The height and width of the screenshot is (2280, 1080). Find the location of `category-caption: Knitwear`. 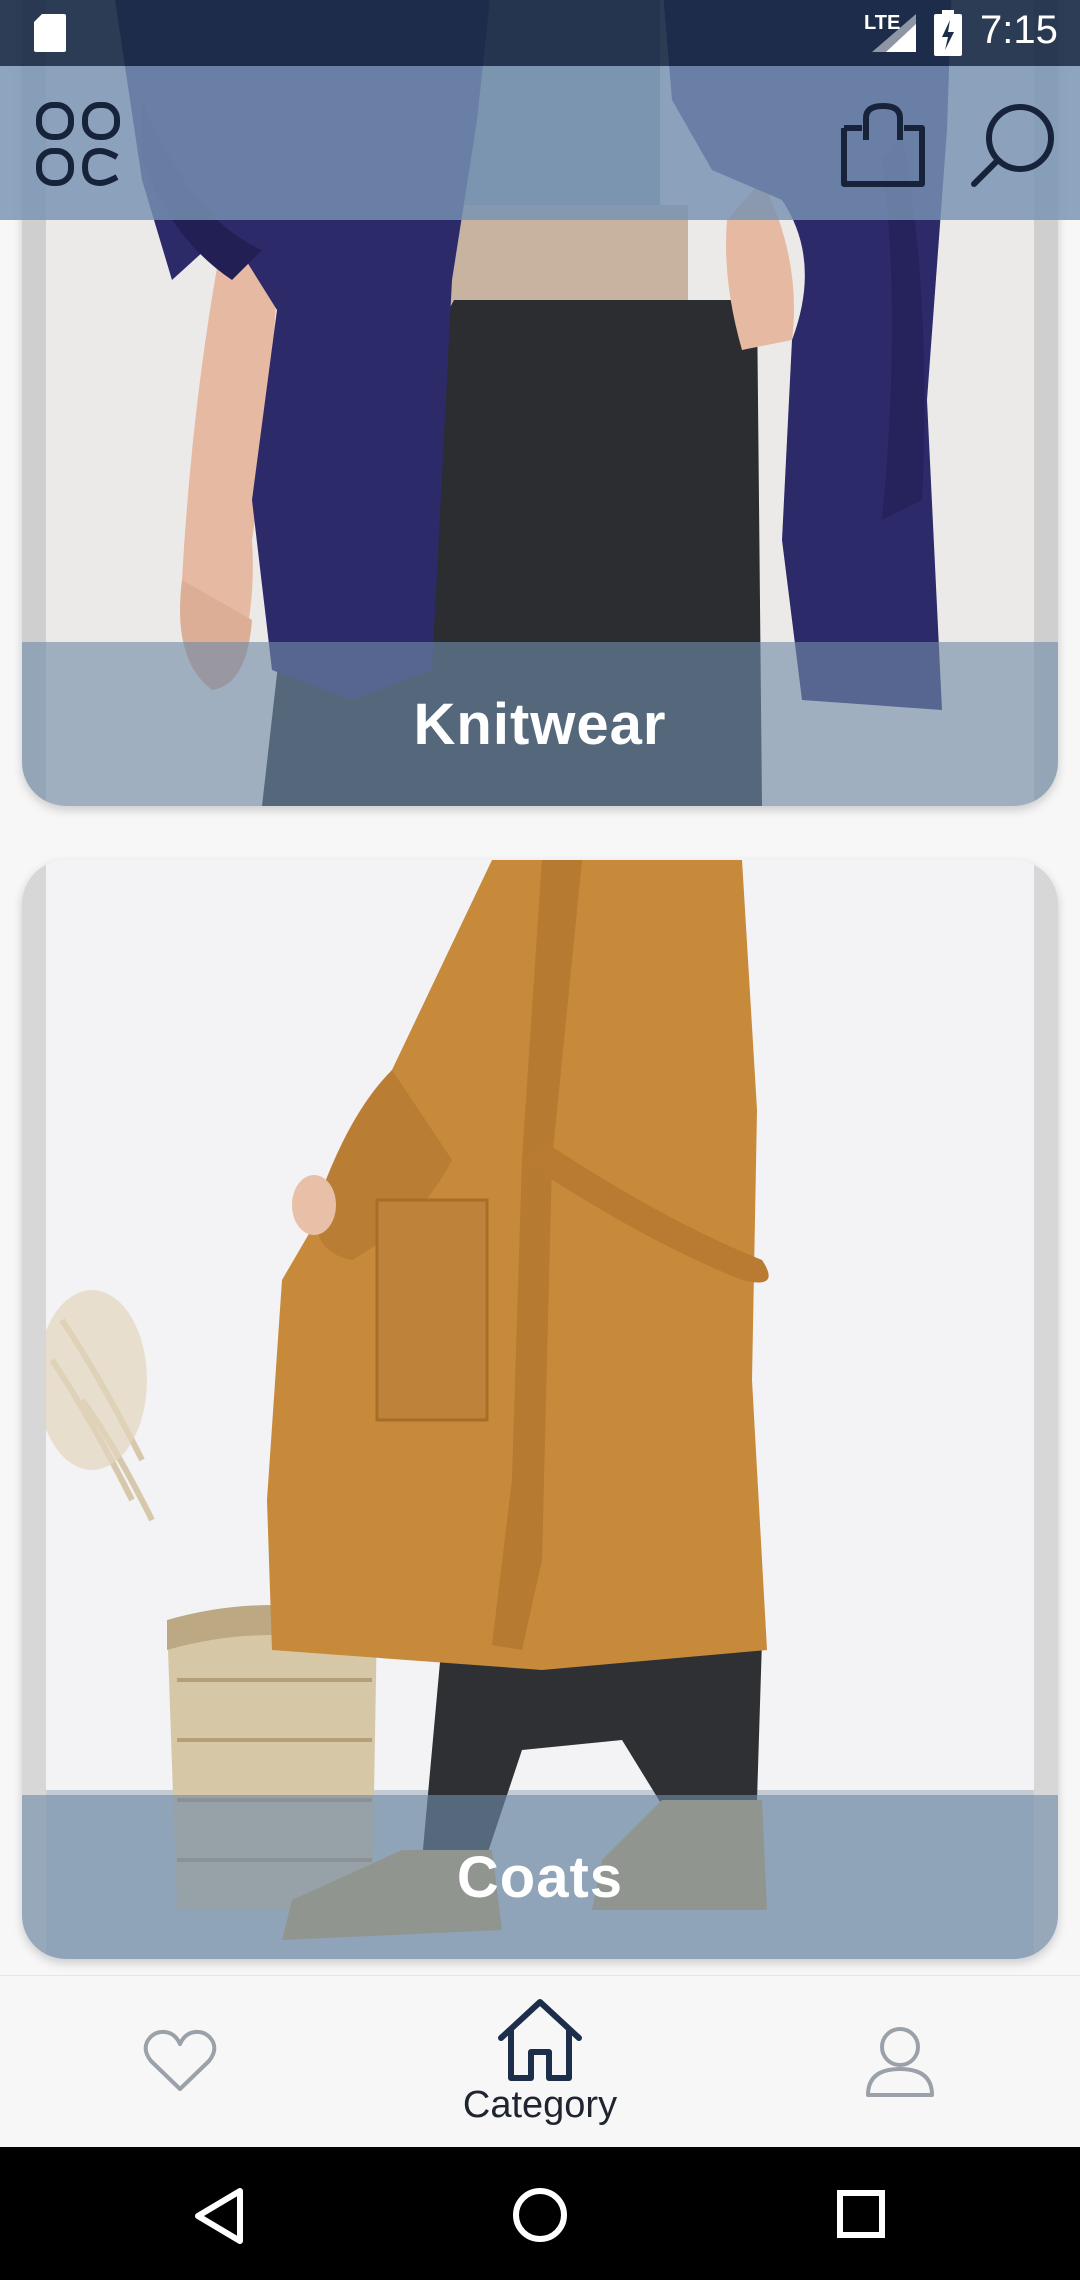

category-caption: Knitwear is located at coordinates (540, 724).